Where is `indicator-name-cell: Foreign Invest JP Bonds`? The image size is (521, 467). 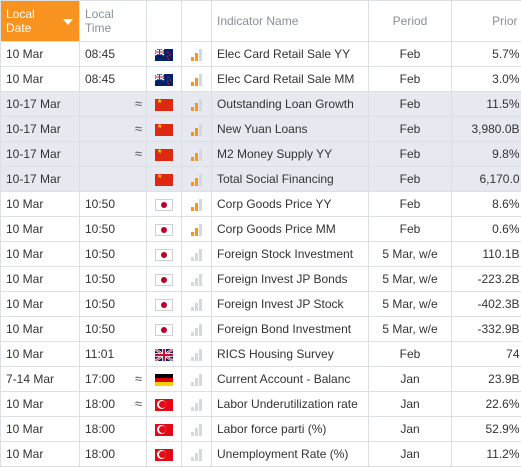
indicator-name-cell: Foreign Invest JP Bonds is located at coordinates (290, 279).